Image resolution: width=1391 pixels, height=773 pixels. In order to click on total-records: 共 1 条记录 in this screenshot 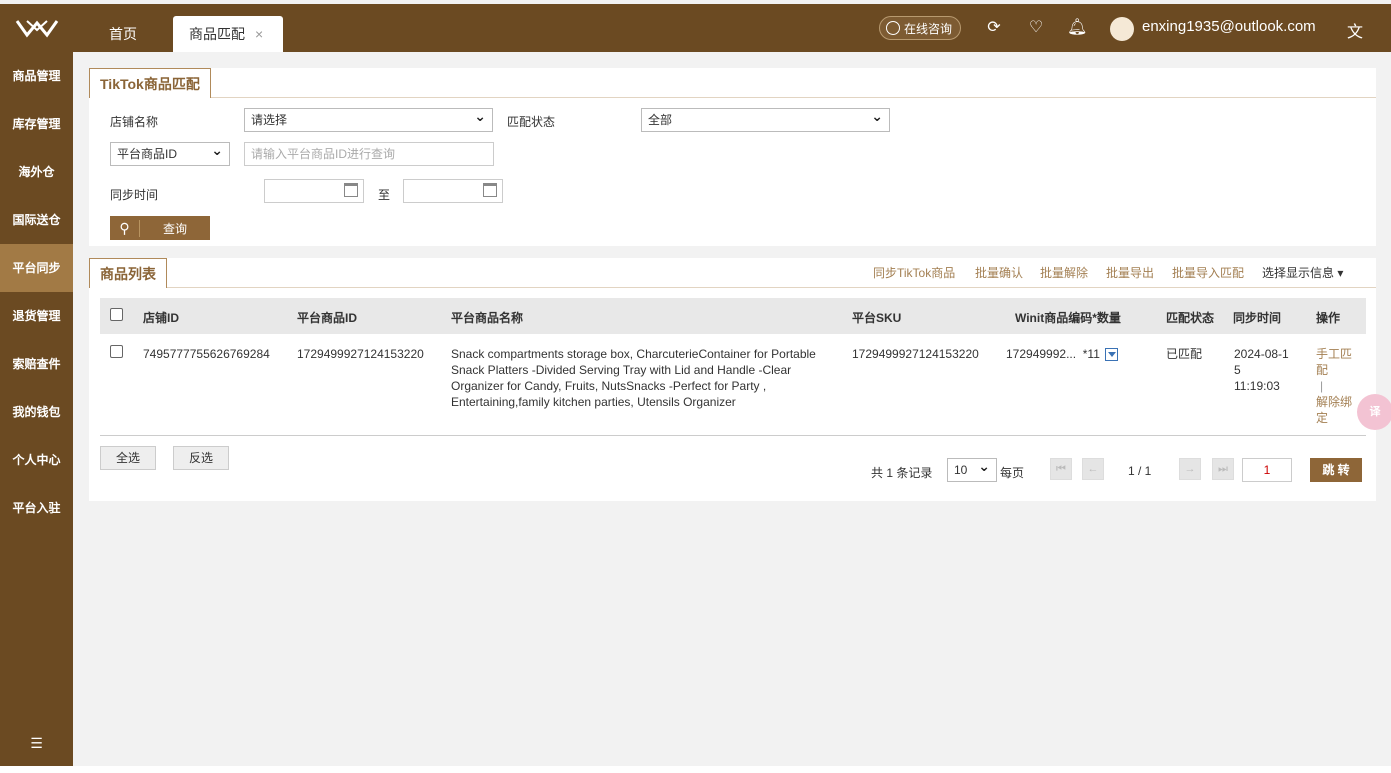, I will do `click(902, 473)`.